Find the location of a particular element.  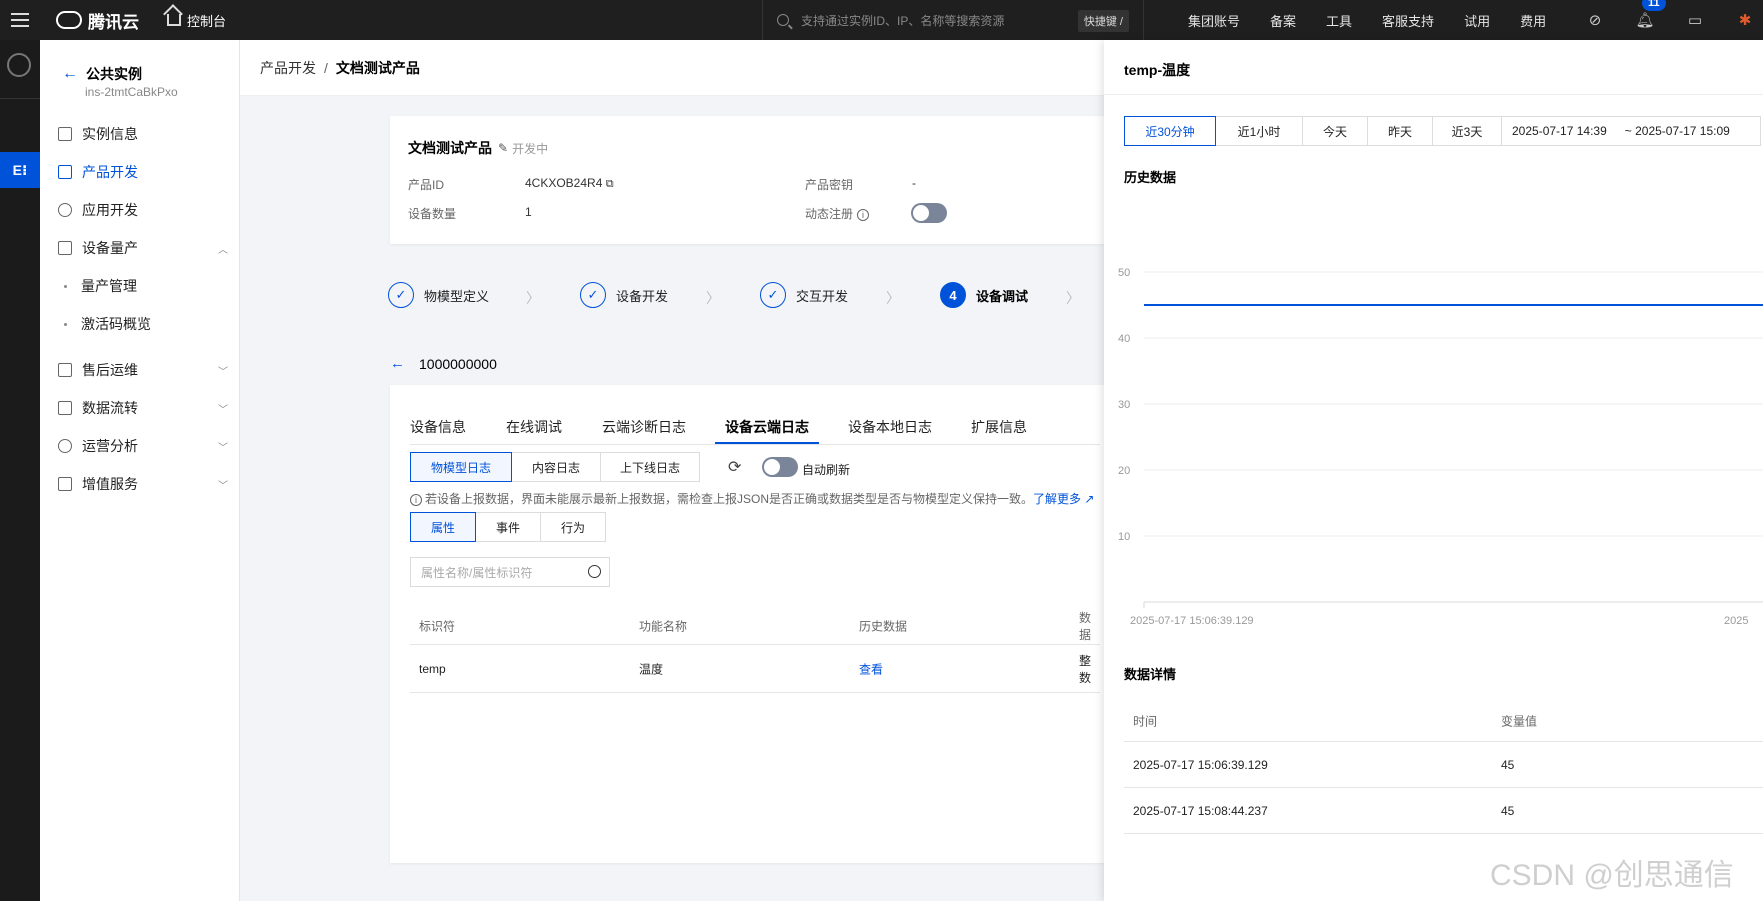

link-icon: ⊘ is located at coordinates (1595, 20).